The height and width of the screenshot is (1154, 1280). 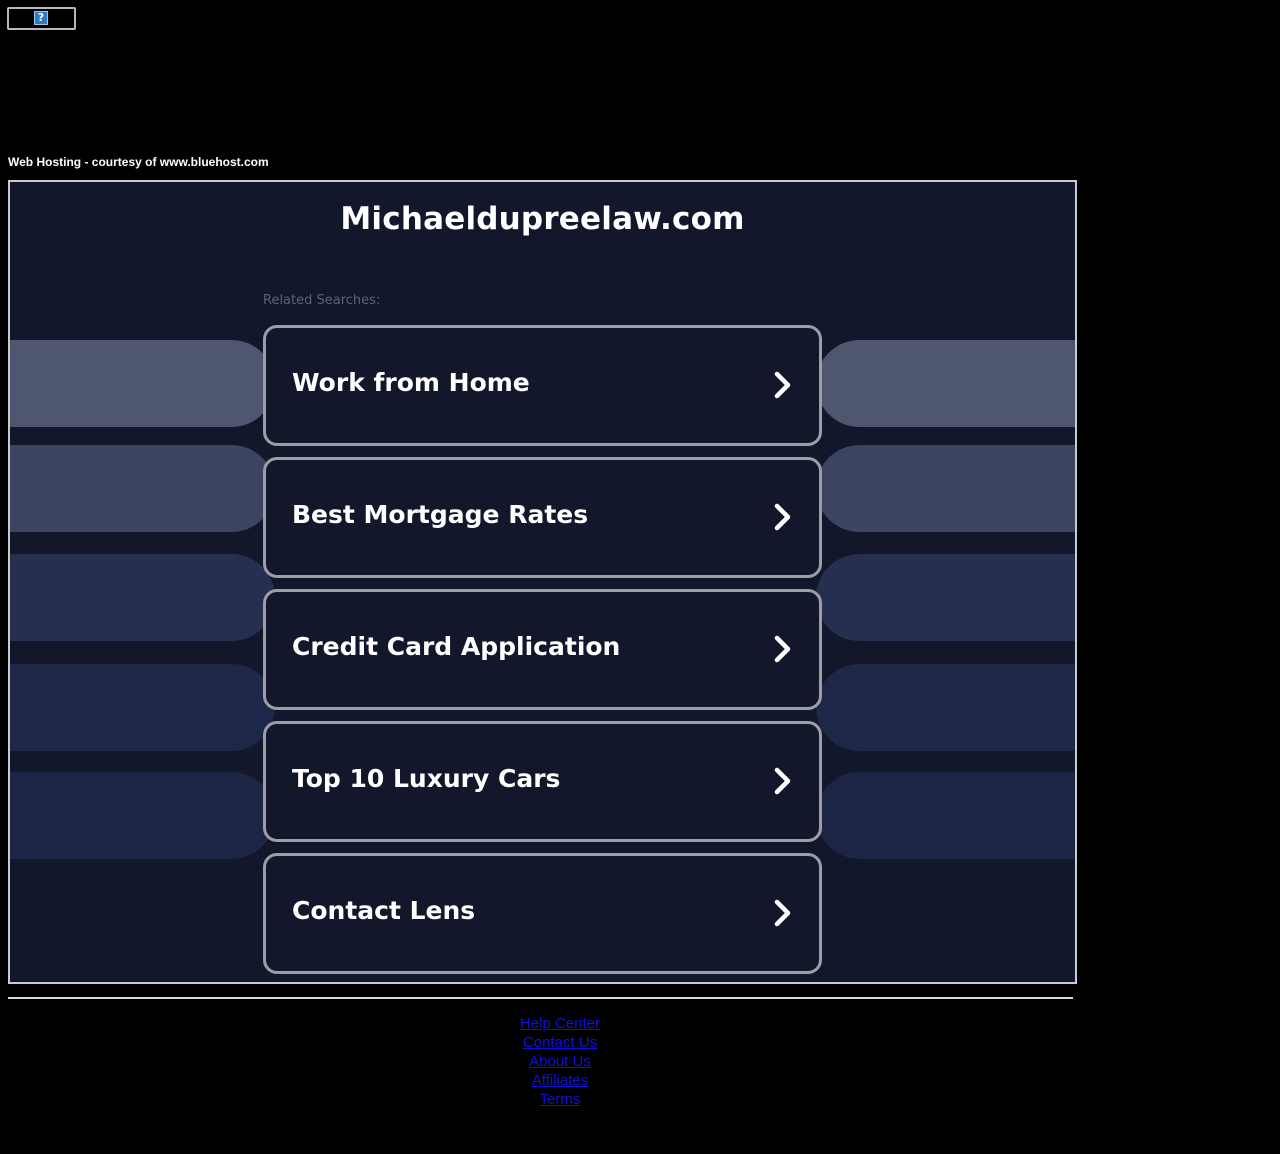 I want to click on broken-image-placeholder: ?, so click(x=41, y=18).